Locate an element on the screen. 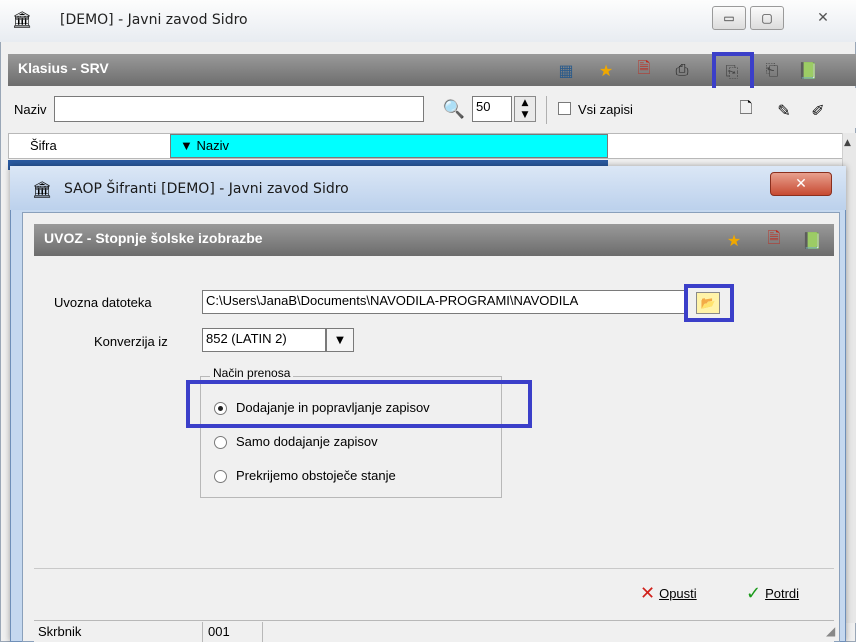  option-overwrite-label: Prekrijemo obstoječe stanje is located at coordinates (316, 475).